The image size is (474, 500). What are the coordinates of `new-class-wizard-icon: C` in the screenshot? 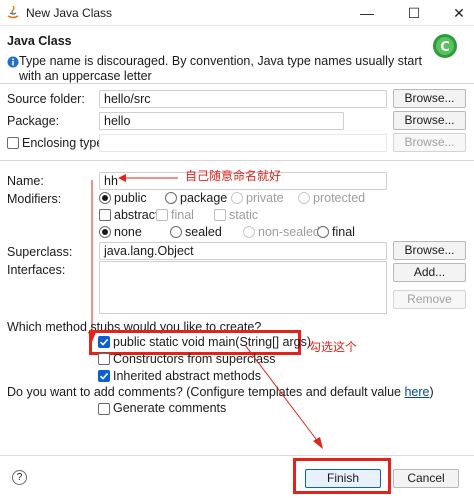 It's located at (445, 46).